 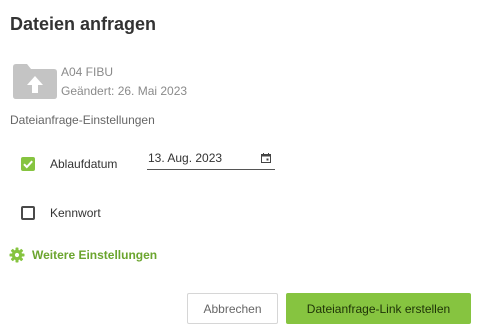 I want to click on file-modified-date: Geändert: 26. Mai 2023, so click(x=124, y=91).